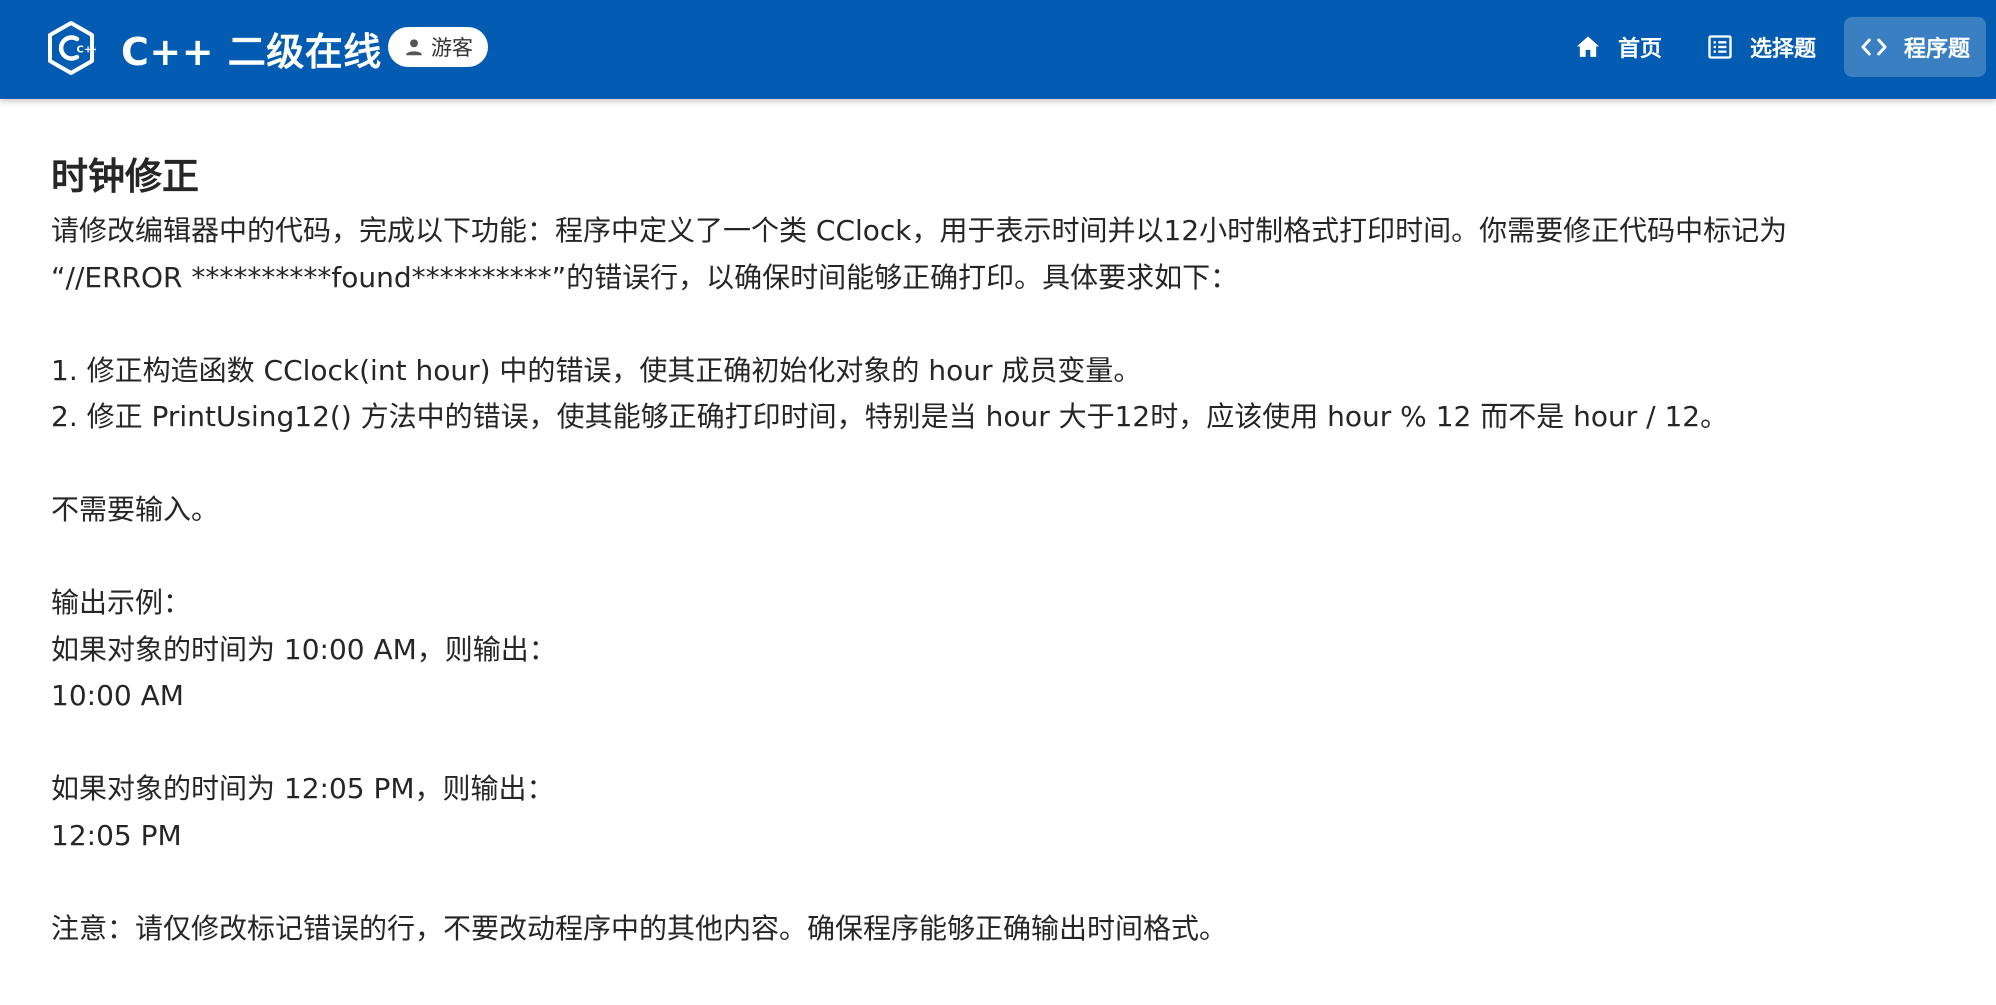 Image resolution: width=1996 pixels, height=1005 pixels. What do you see at coordinates (1588, 46) in the screenshot?
I see `home-icon` at bounding box center [1588, 46].